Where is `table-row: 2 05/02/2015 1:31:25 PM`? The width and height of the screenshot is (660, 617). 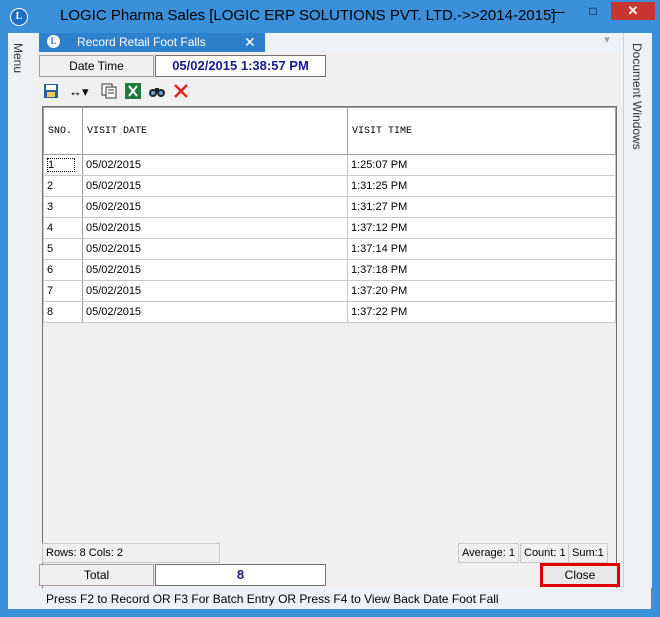
table-row: 2 05/02/2015 1:31:25 PM is located at coordinates (329, 186).